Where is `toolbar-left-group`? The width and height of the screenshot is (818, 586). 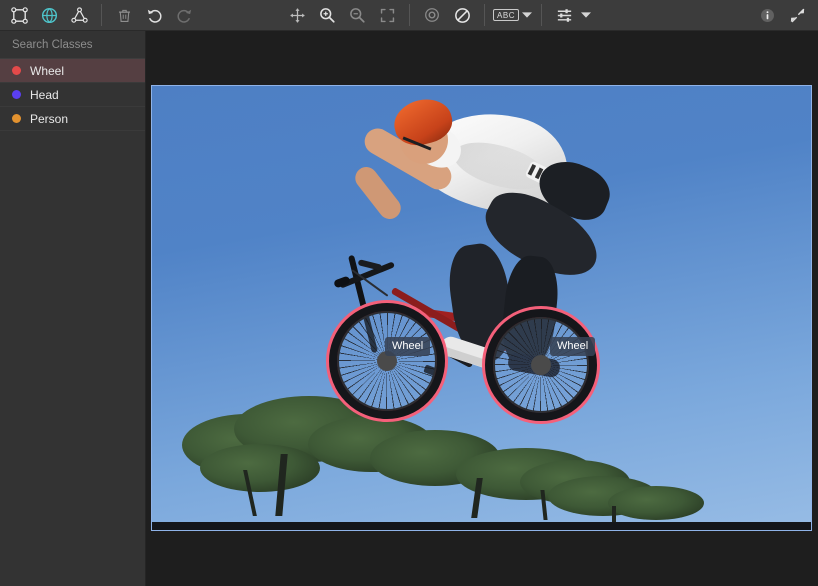
toolbar-left-group is located at coordinates (99, 15).